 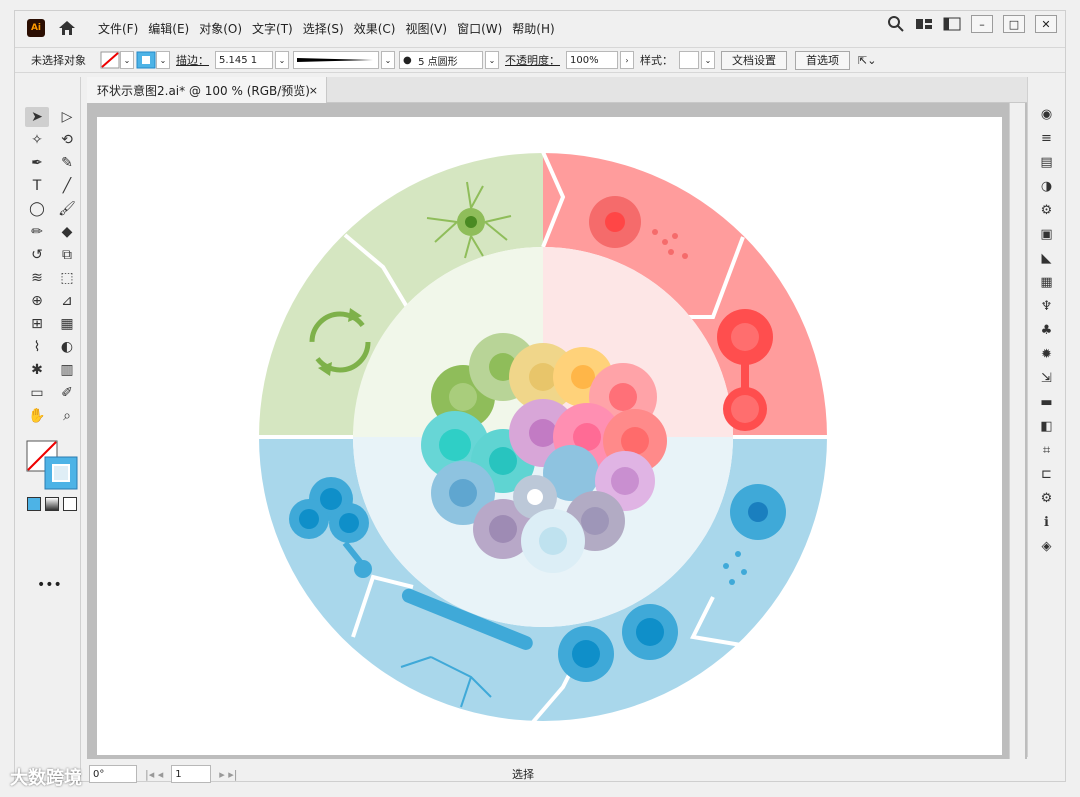 I want to click on menu-help: 帮助(H), so click(x=533, y=28).